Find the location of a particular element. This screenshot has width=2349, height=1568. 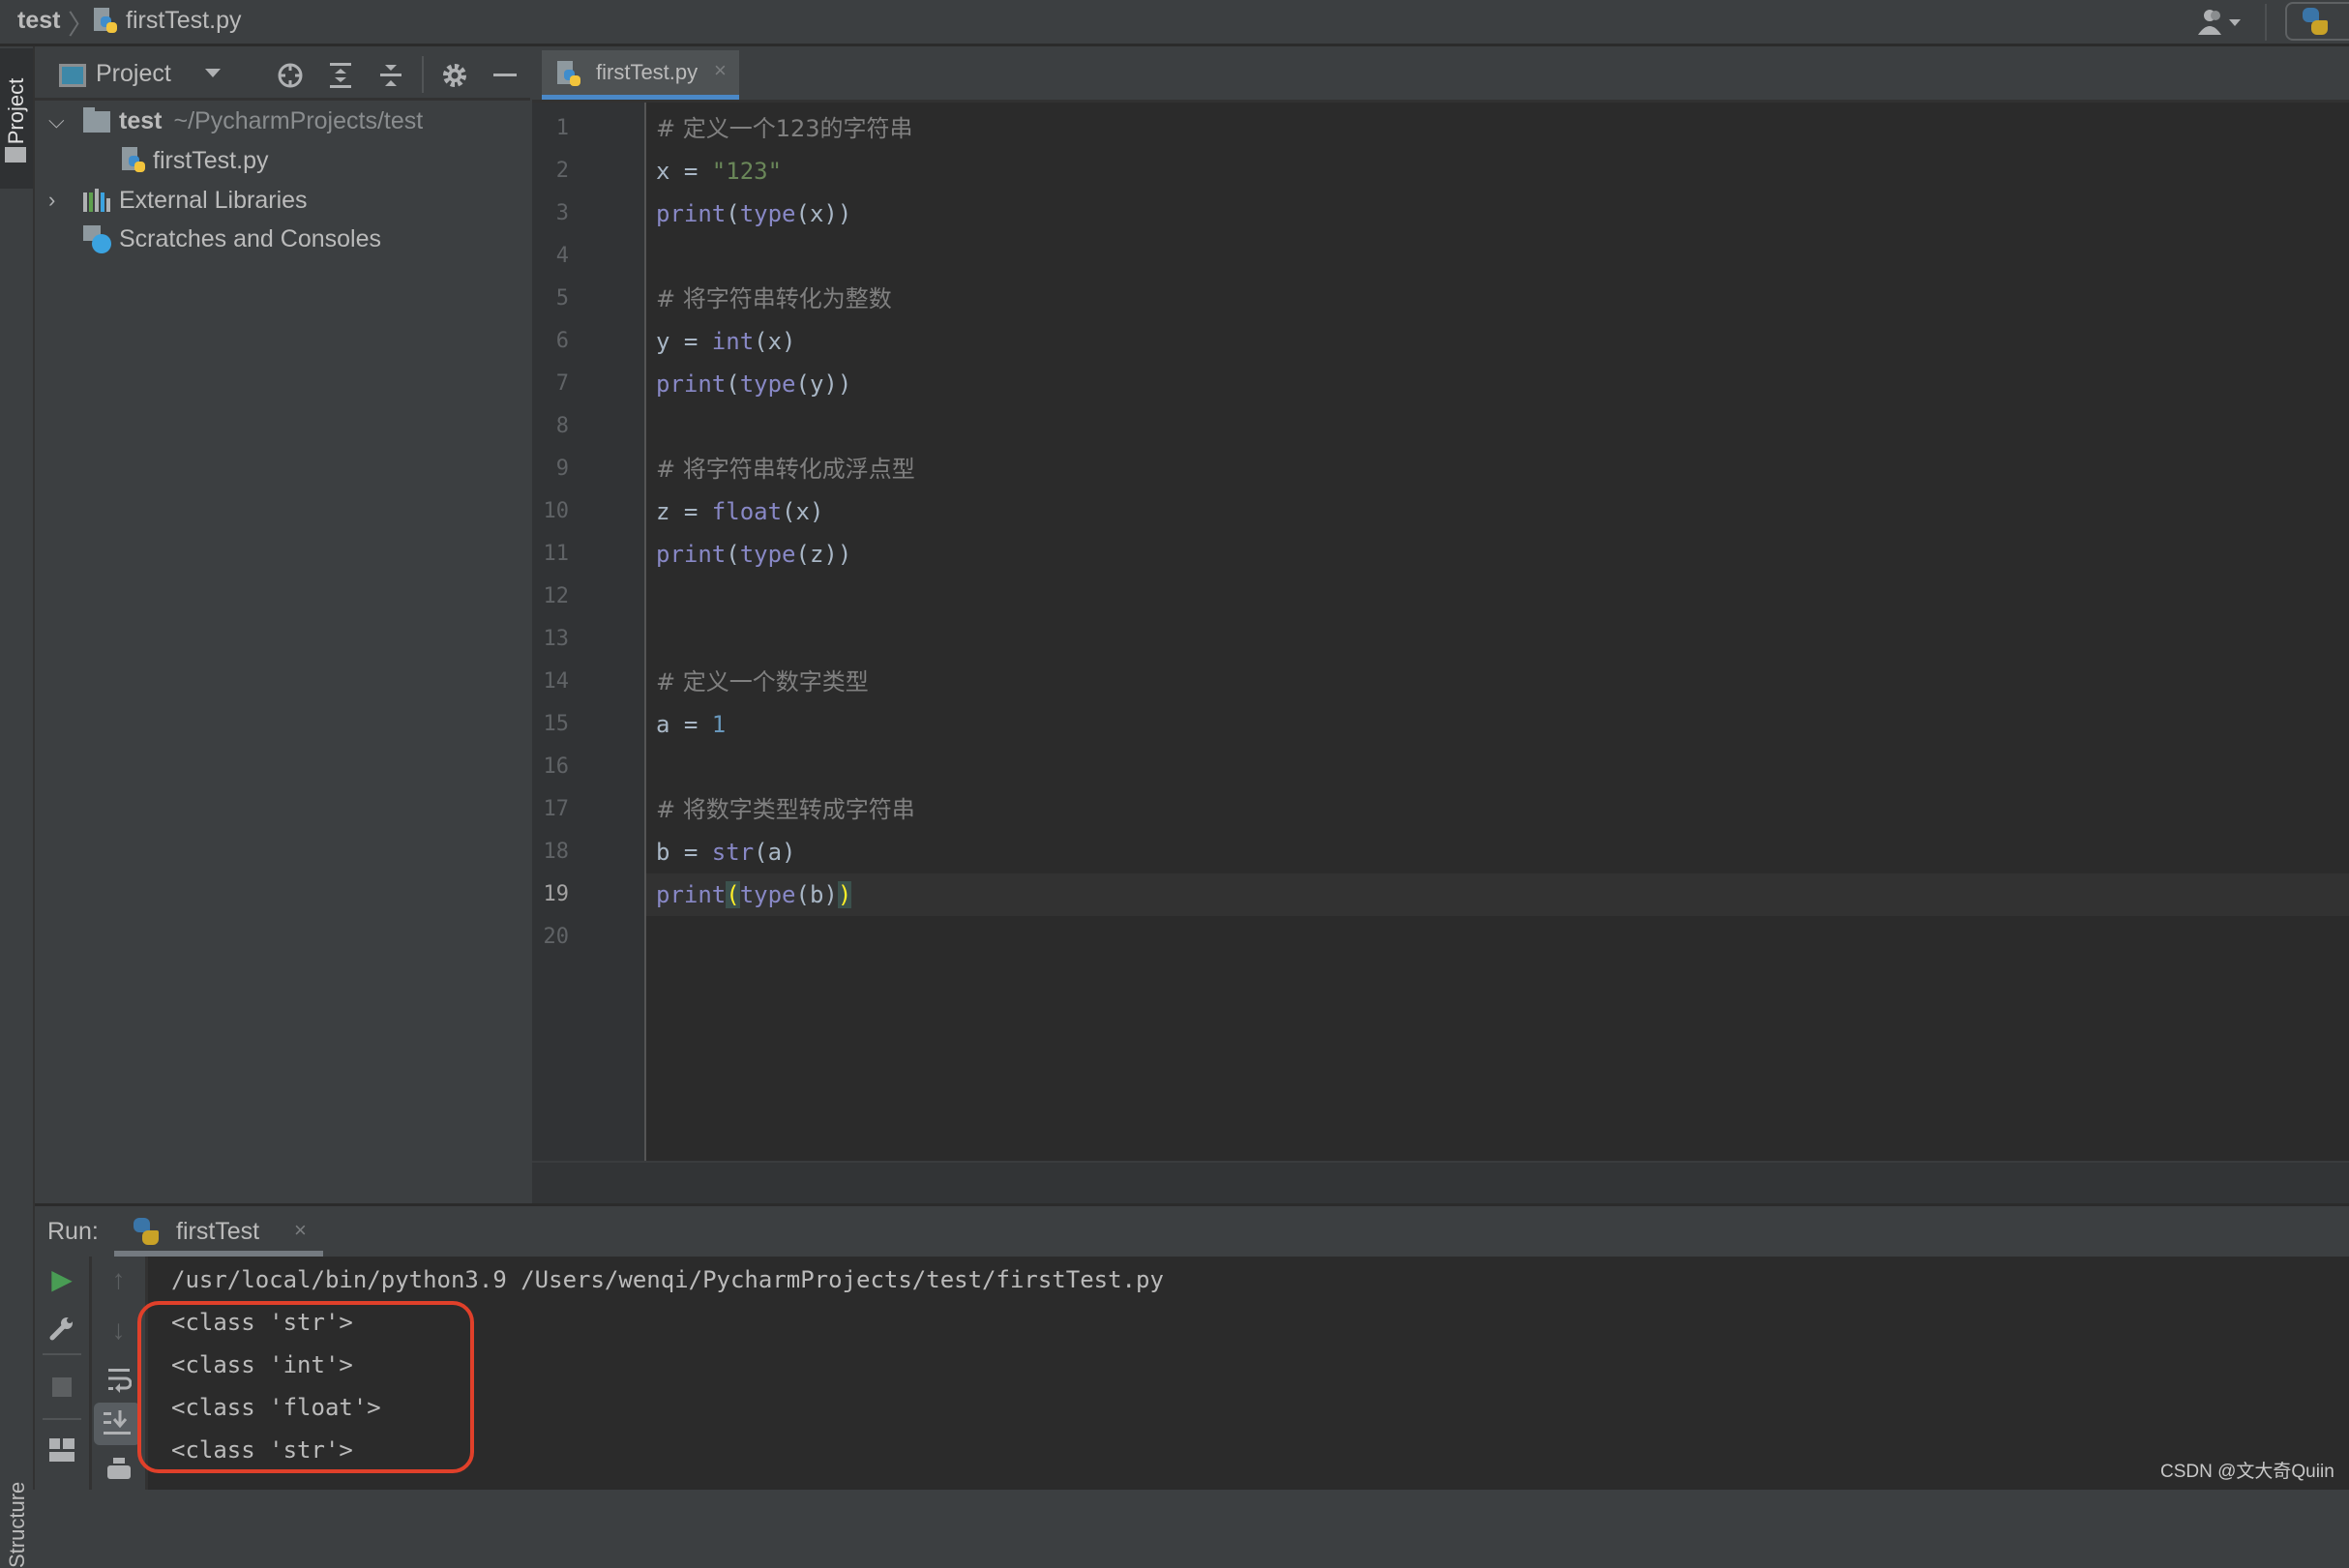

scratches-icon is located at coordinates (98, 239).